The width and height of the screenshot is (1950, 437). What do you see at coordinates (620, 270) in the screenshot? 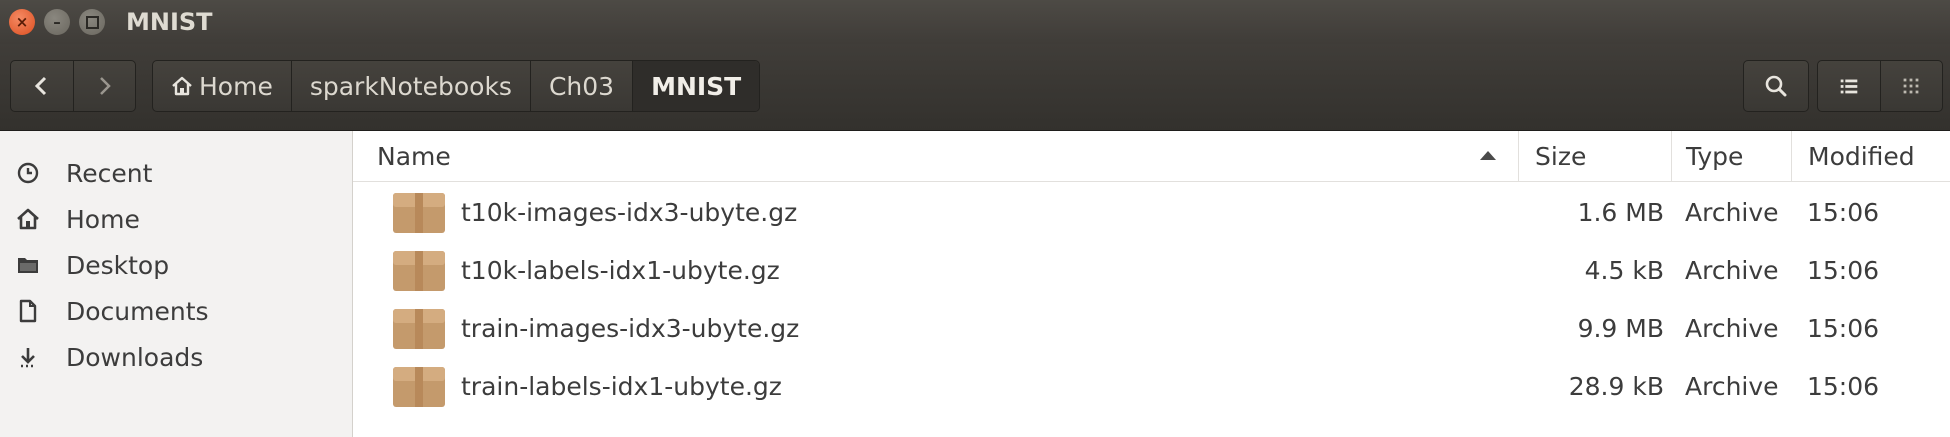
I see `file-name: t10k-labels-idx1-ubyte.gz` at bounding box center [620, 270].